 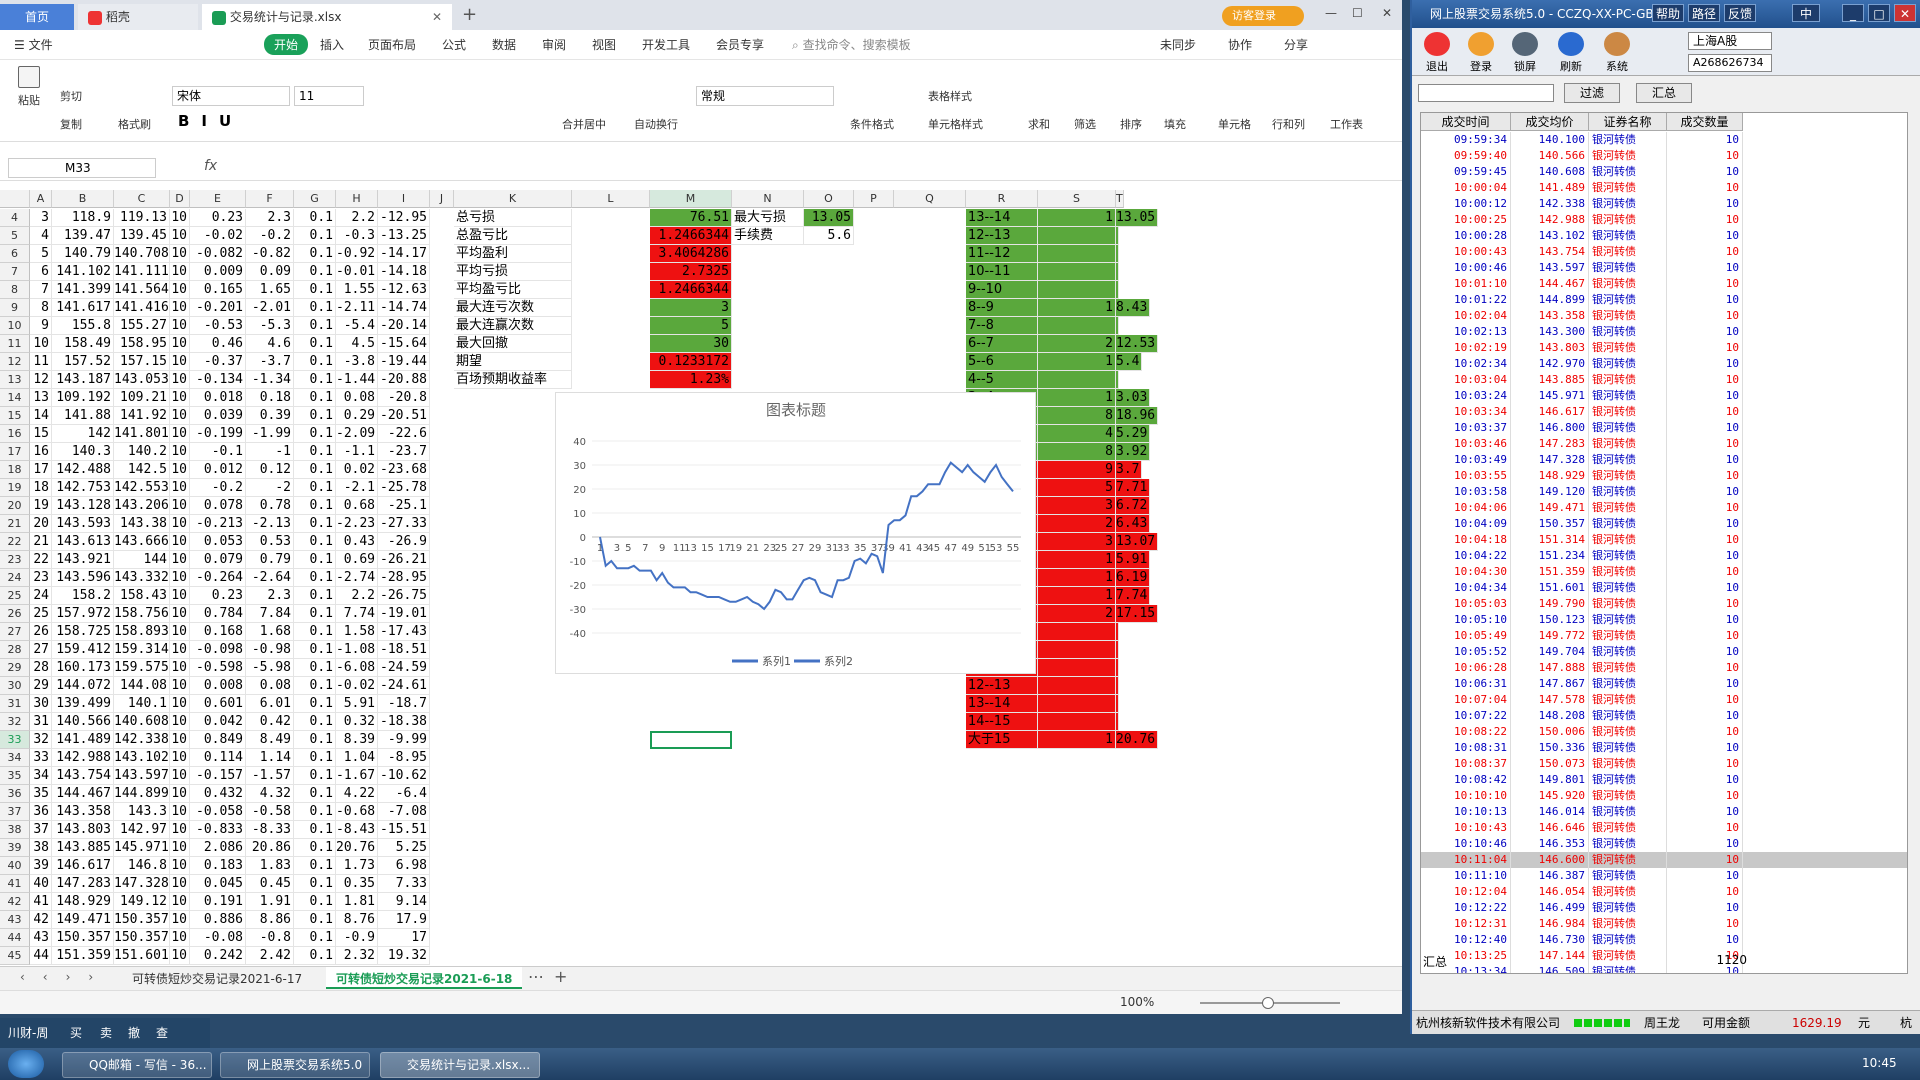 I want to click on cell-F: 4.32, so click(x=270, y=794).